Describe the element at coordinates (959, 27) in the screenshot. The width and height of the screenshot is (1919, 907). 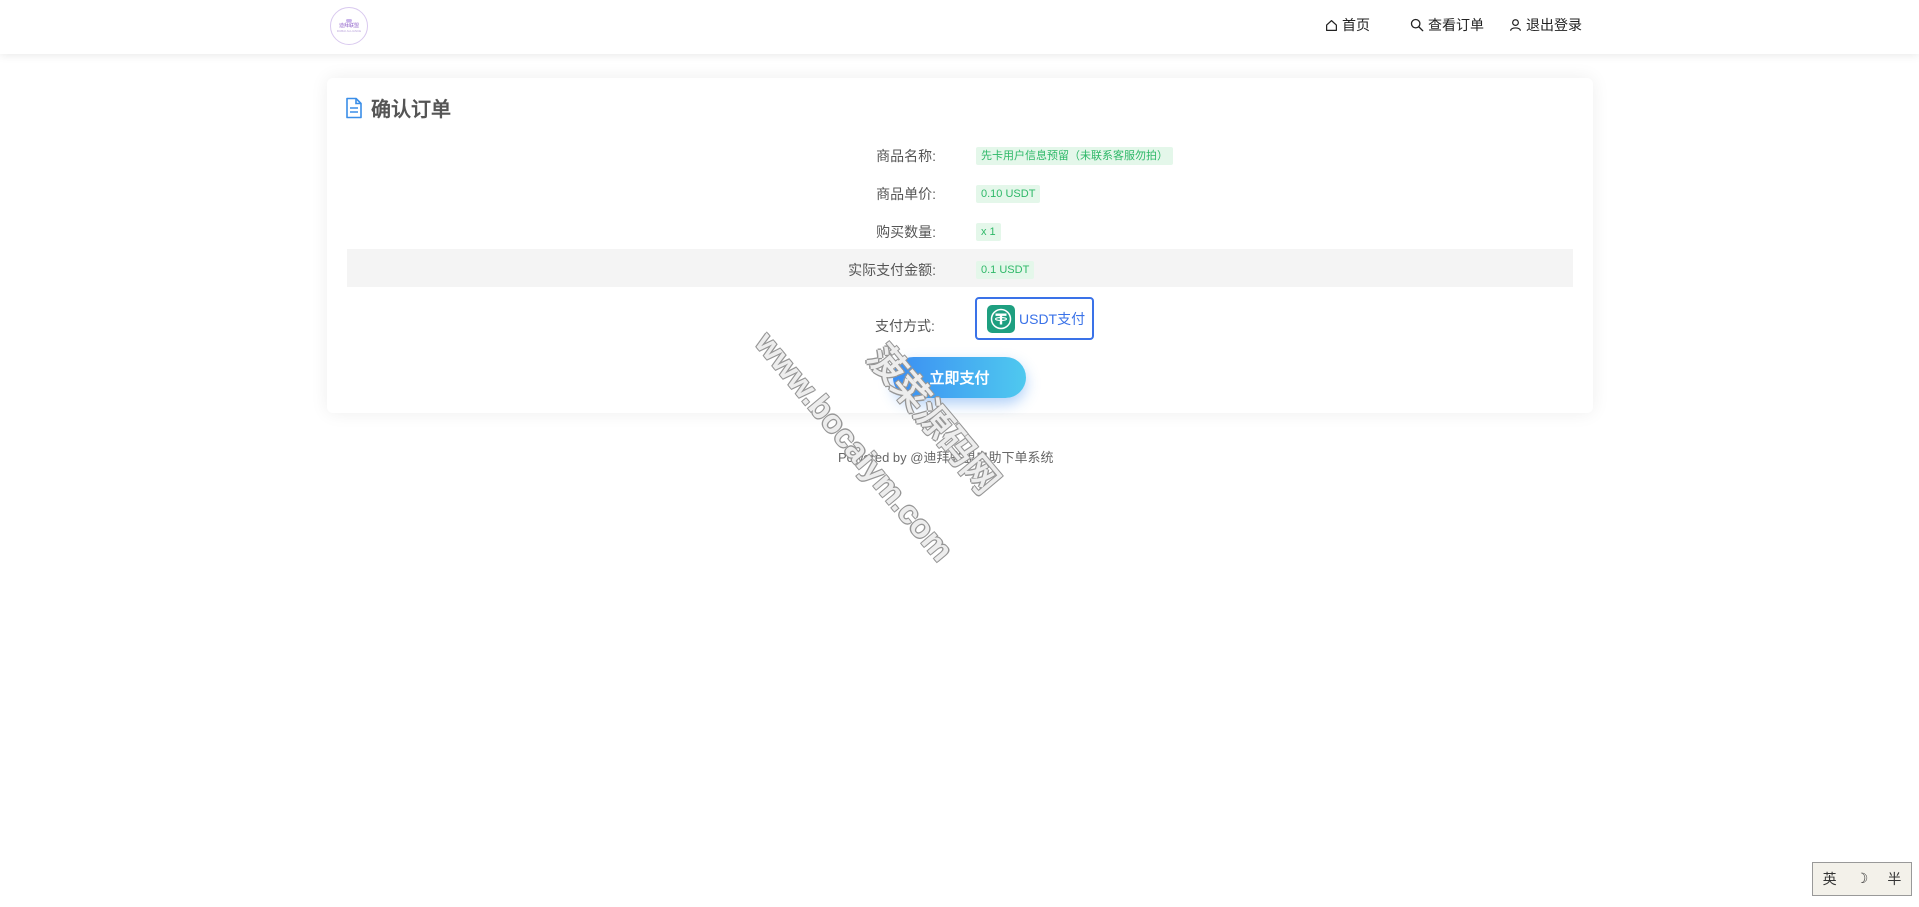
I see `top-navbar: 迪拜联盟 DUBAI ALLIANCE 首页 查看订单 退出登录` at that location.